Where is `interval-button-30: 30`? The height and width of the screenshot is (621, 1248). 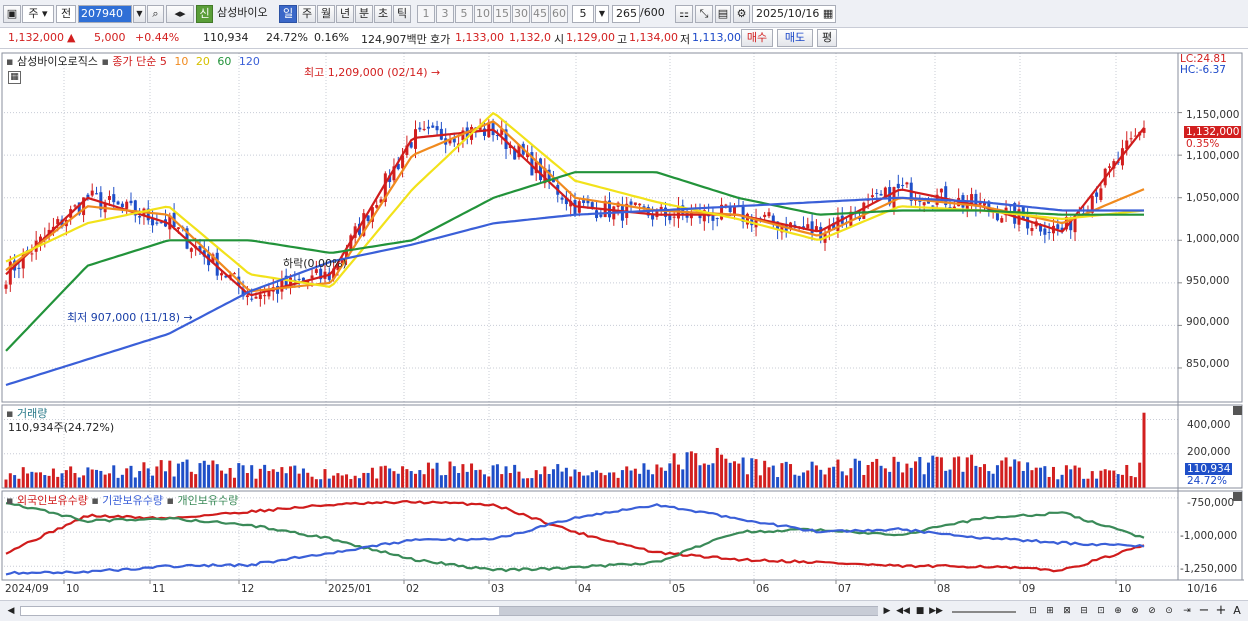
interval-button-30: 30 is located at coordinates (521, 14).